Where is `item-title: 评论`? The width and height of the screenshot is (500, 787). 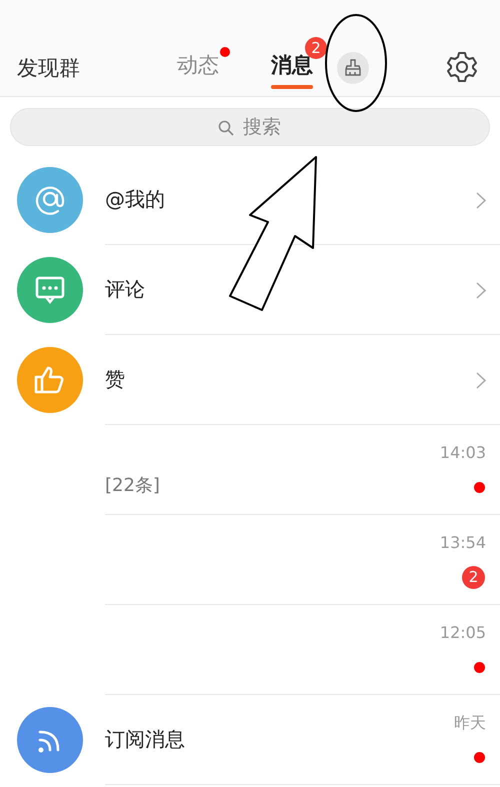
item-title: 评论 is located at coordinates (125, 289).